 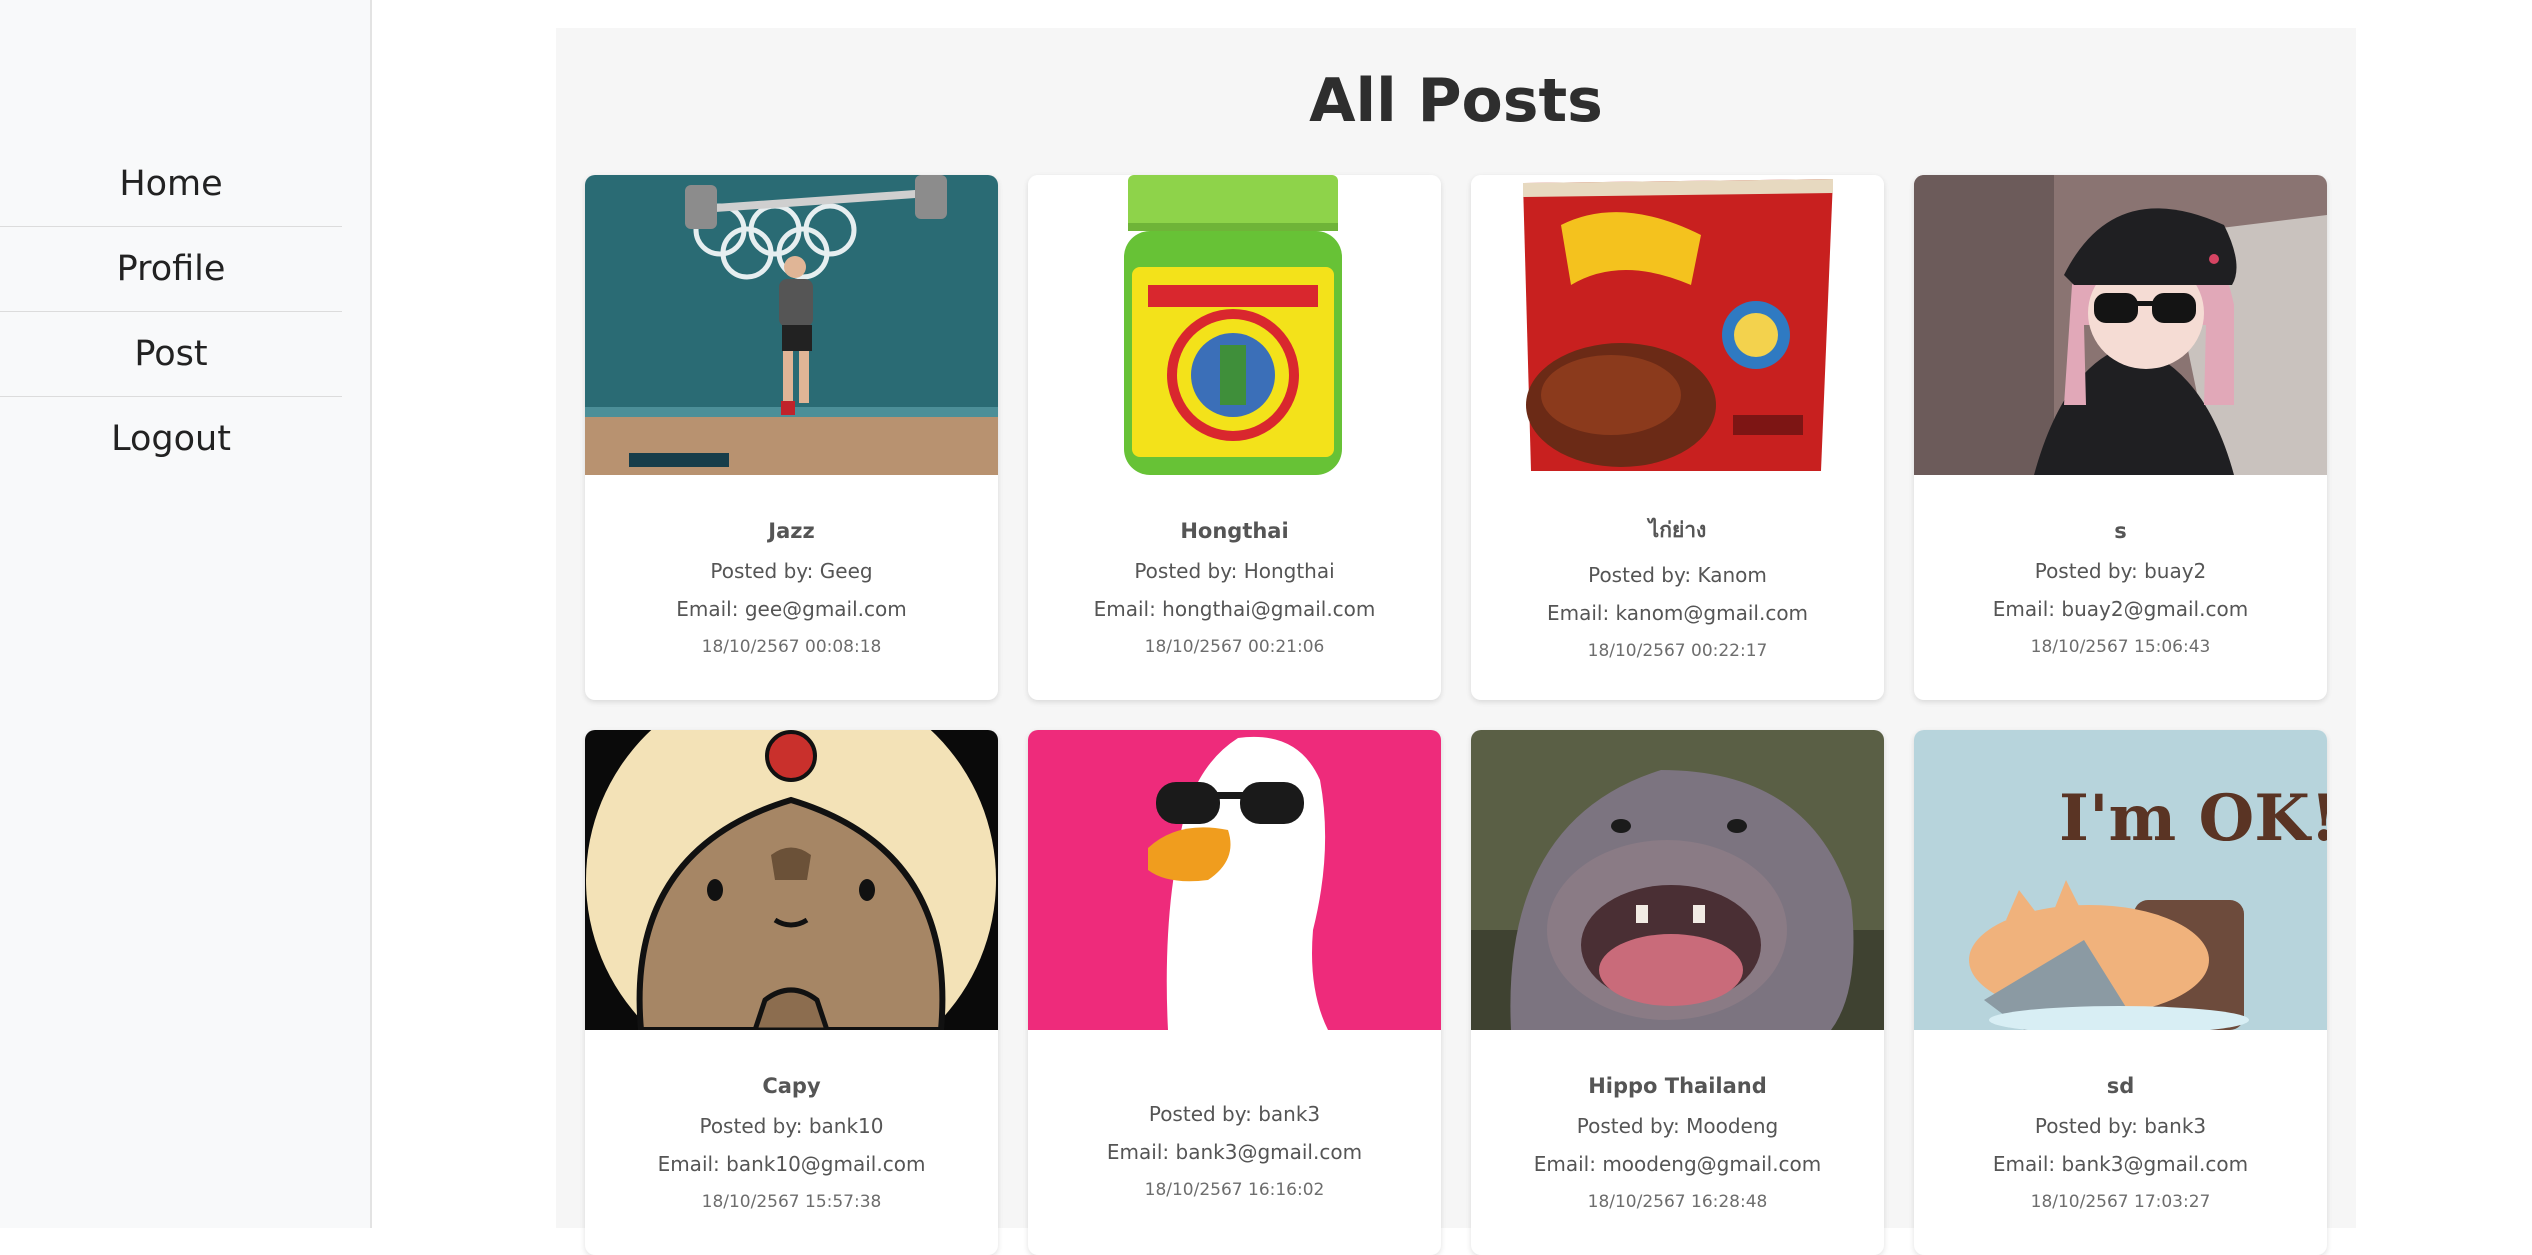 I want to click on post-author: Posted by: bank10, so click(x=791, y=1125).